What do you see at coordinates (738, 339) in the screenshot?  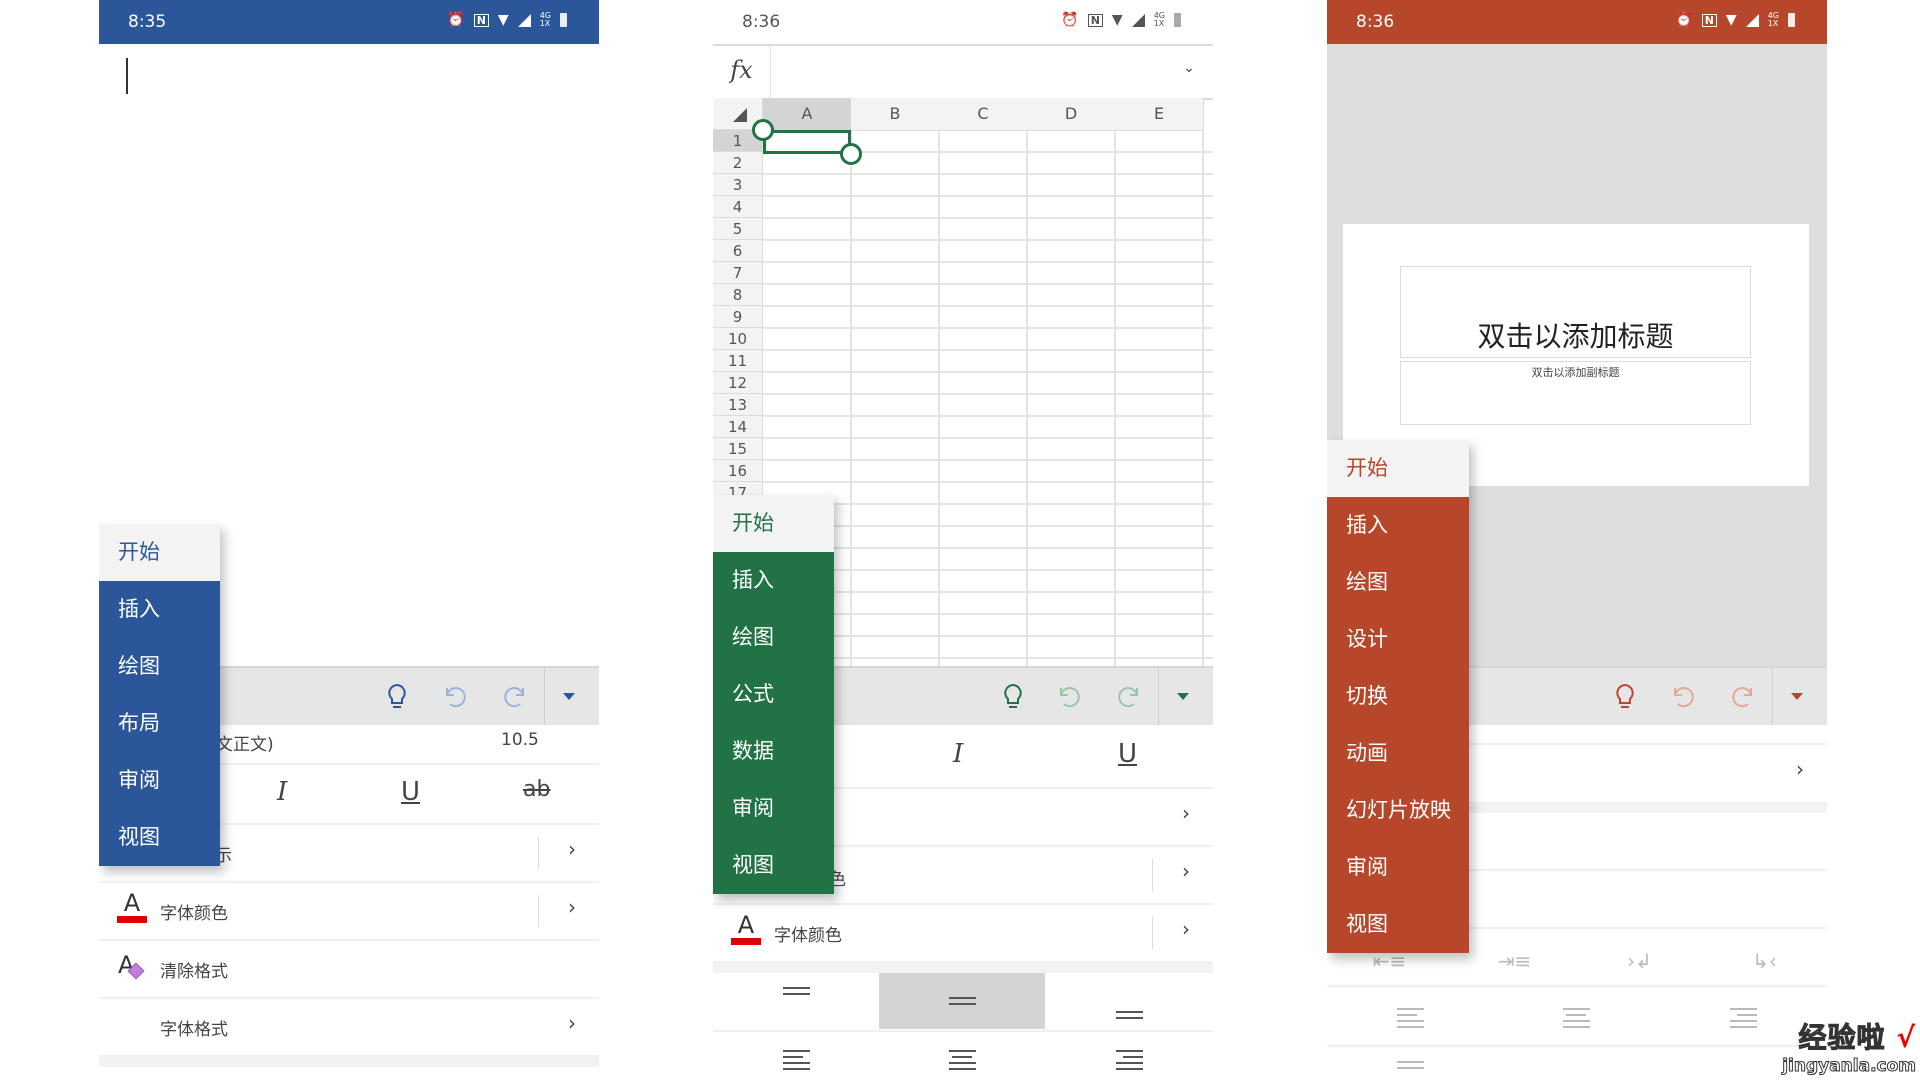 I see `row-header-10: 10` at bounding box center [738, 339].